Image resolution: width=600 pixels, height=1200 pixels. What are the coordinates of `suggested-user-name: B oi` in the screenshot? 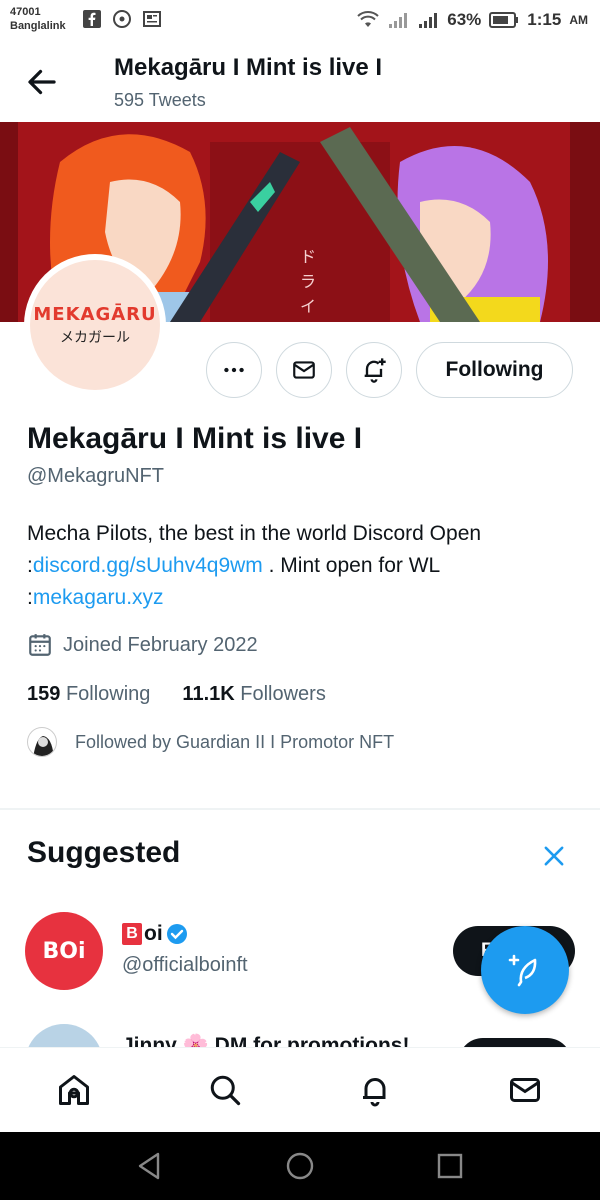 It's located at (155, 934).